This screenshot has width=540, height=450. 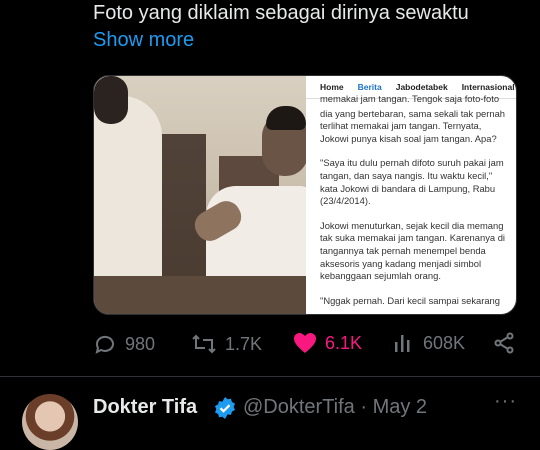 I want to click on share-icon, so click(x=504, y=343).